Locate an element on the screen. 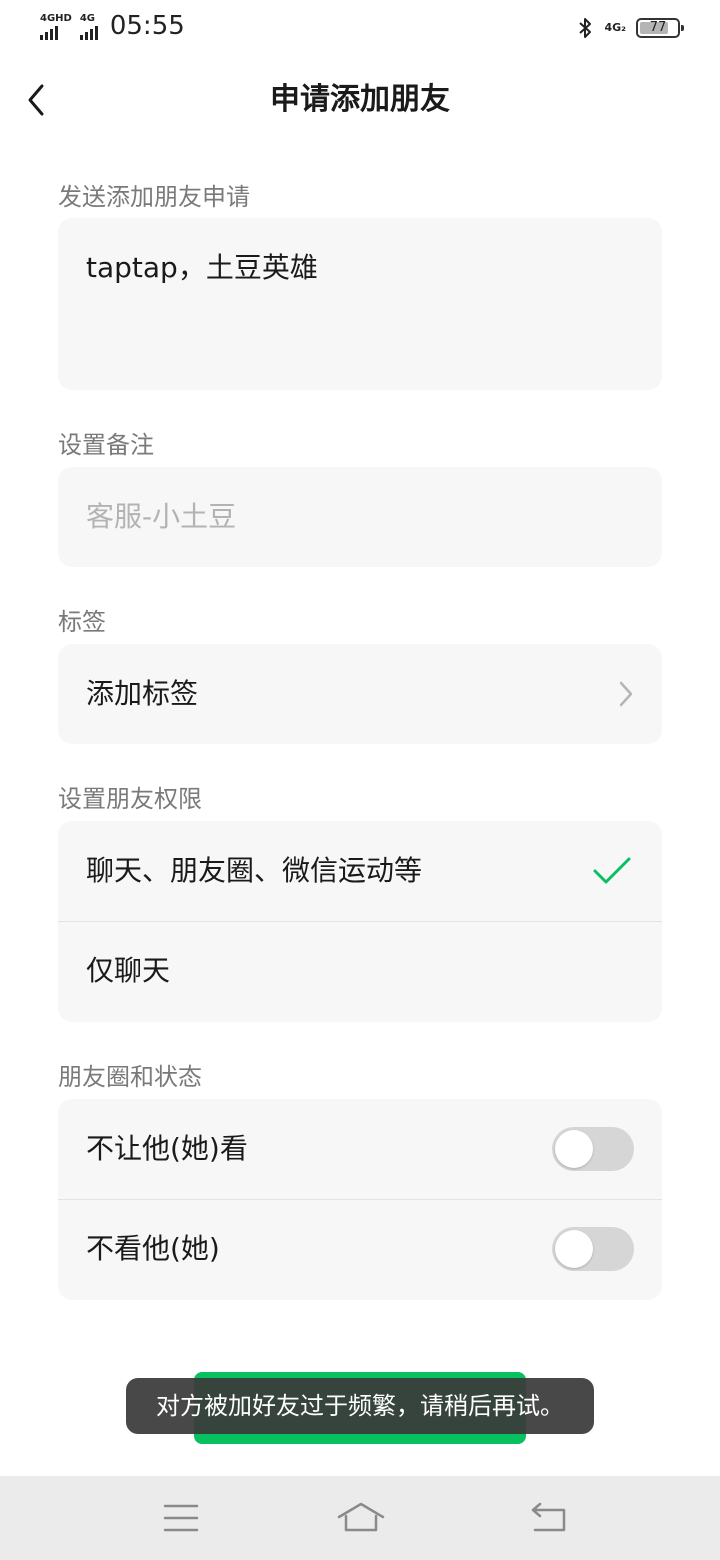 This screenshot has height=1560, width=720. network-indicator-2: 4G is located at coordinates (88, 26).